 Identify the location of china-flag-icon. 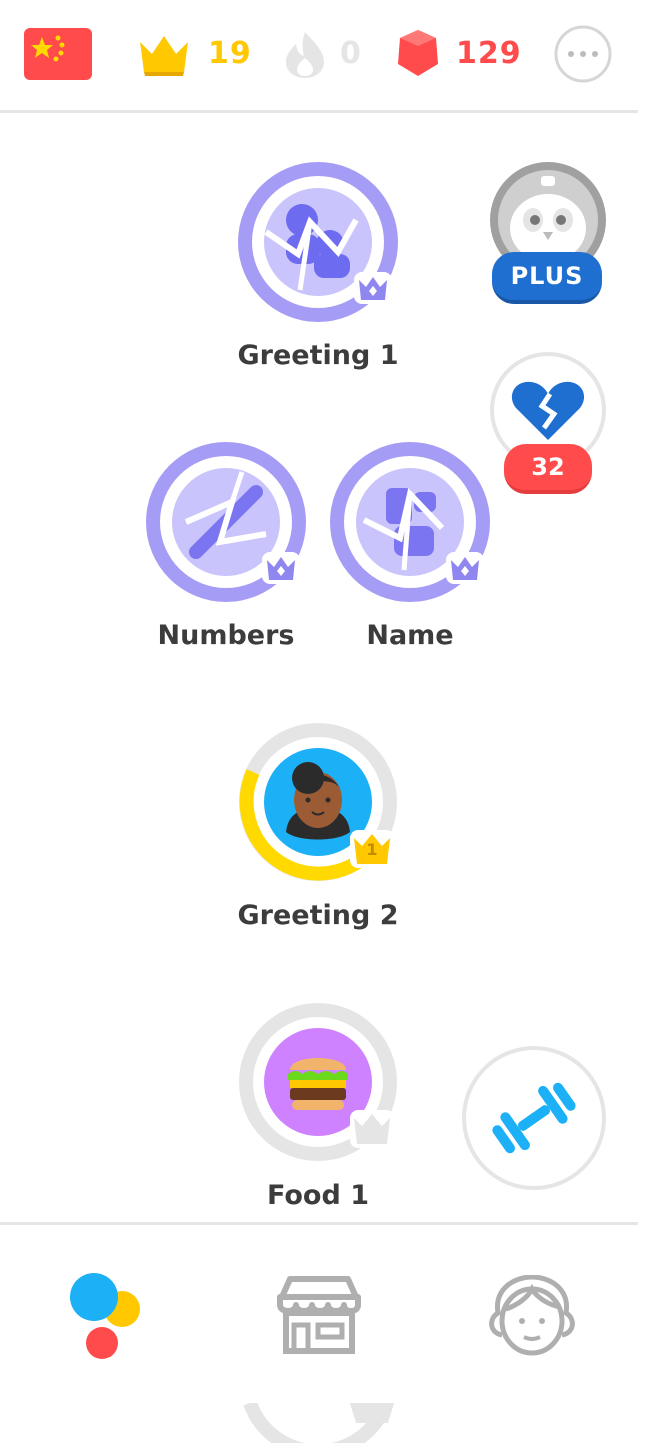
(58, 54).